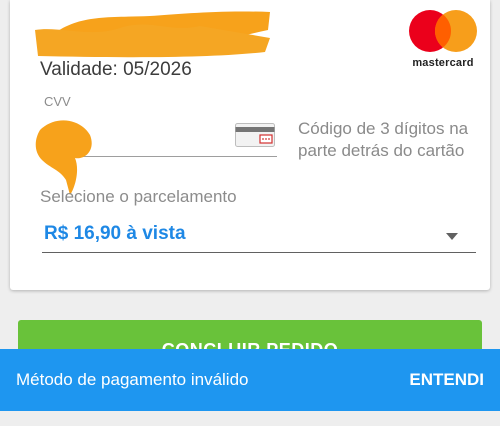 This screenshot has height=426, width=500. Describe the element at coordinates (57, 101) in the screenshot. I see `cvv-label: CVV` at that location.